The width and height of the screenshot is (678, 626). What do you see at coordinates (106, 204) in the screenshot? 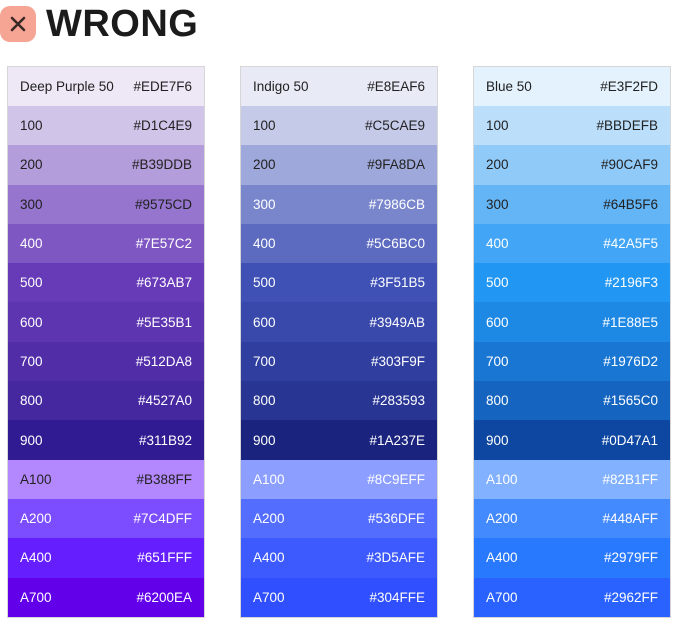
I see `color-swatch: 300 #9575CD` at bounding box center [106, 204].